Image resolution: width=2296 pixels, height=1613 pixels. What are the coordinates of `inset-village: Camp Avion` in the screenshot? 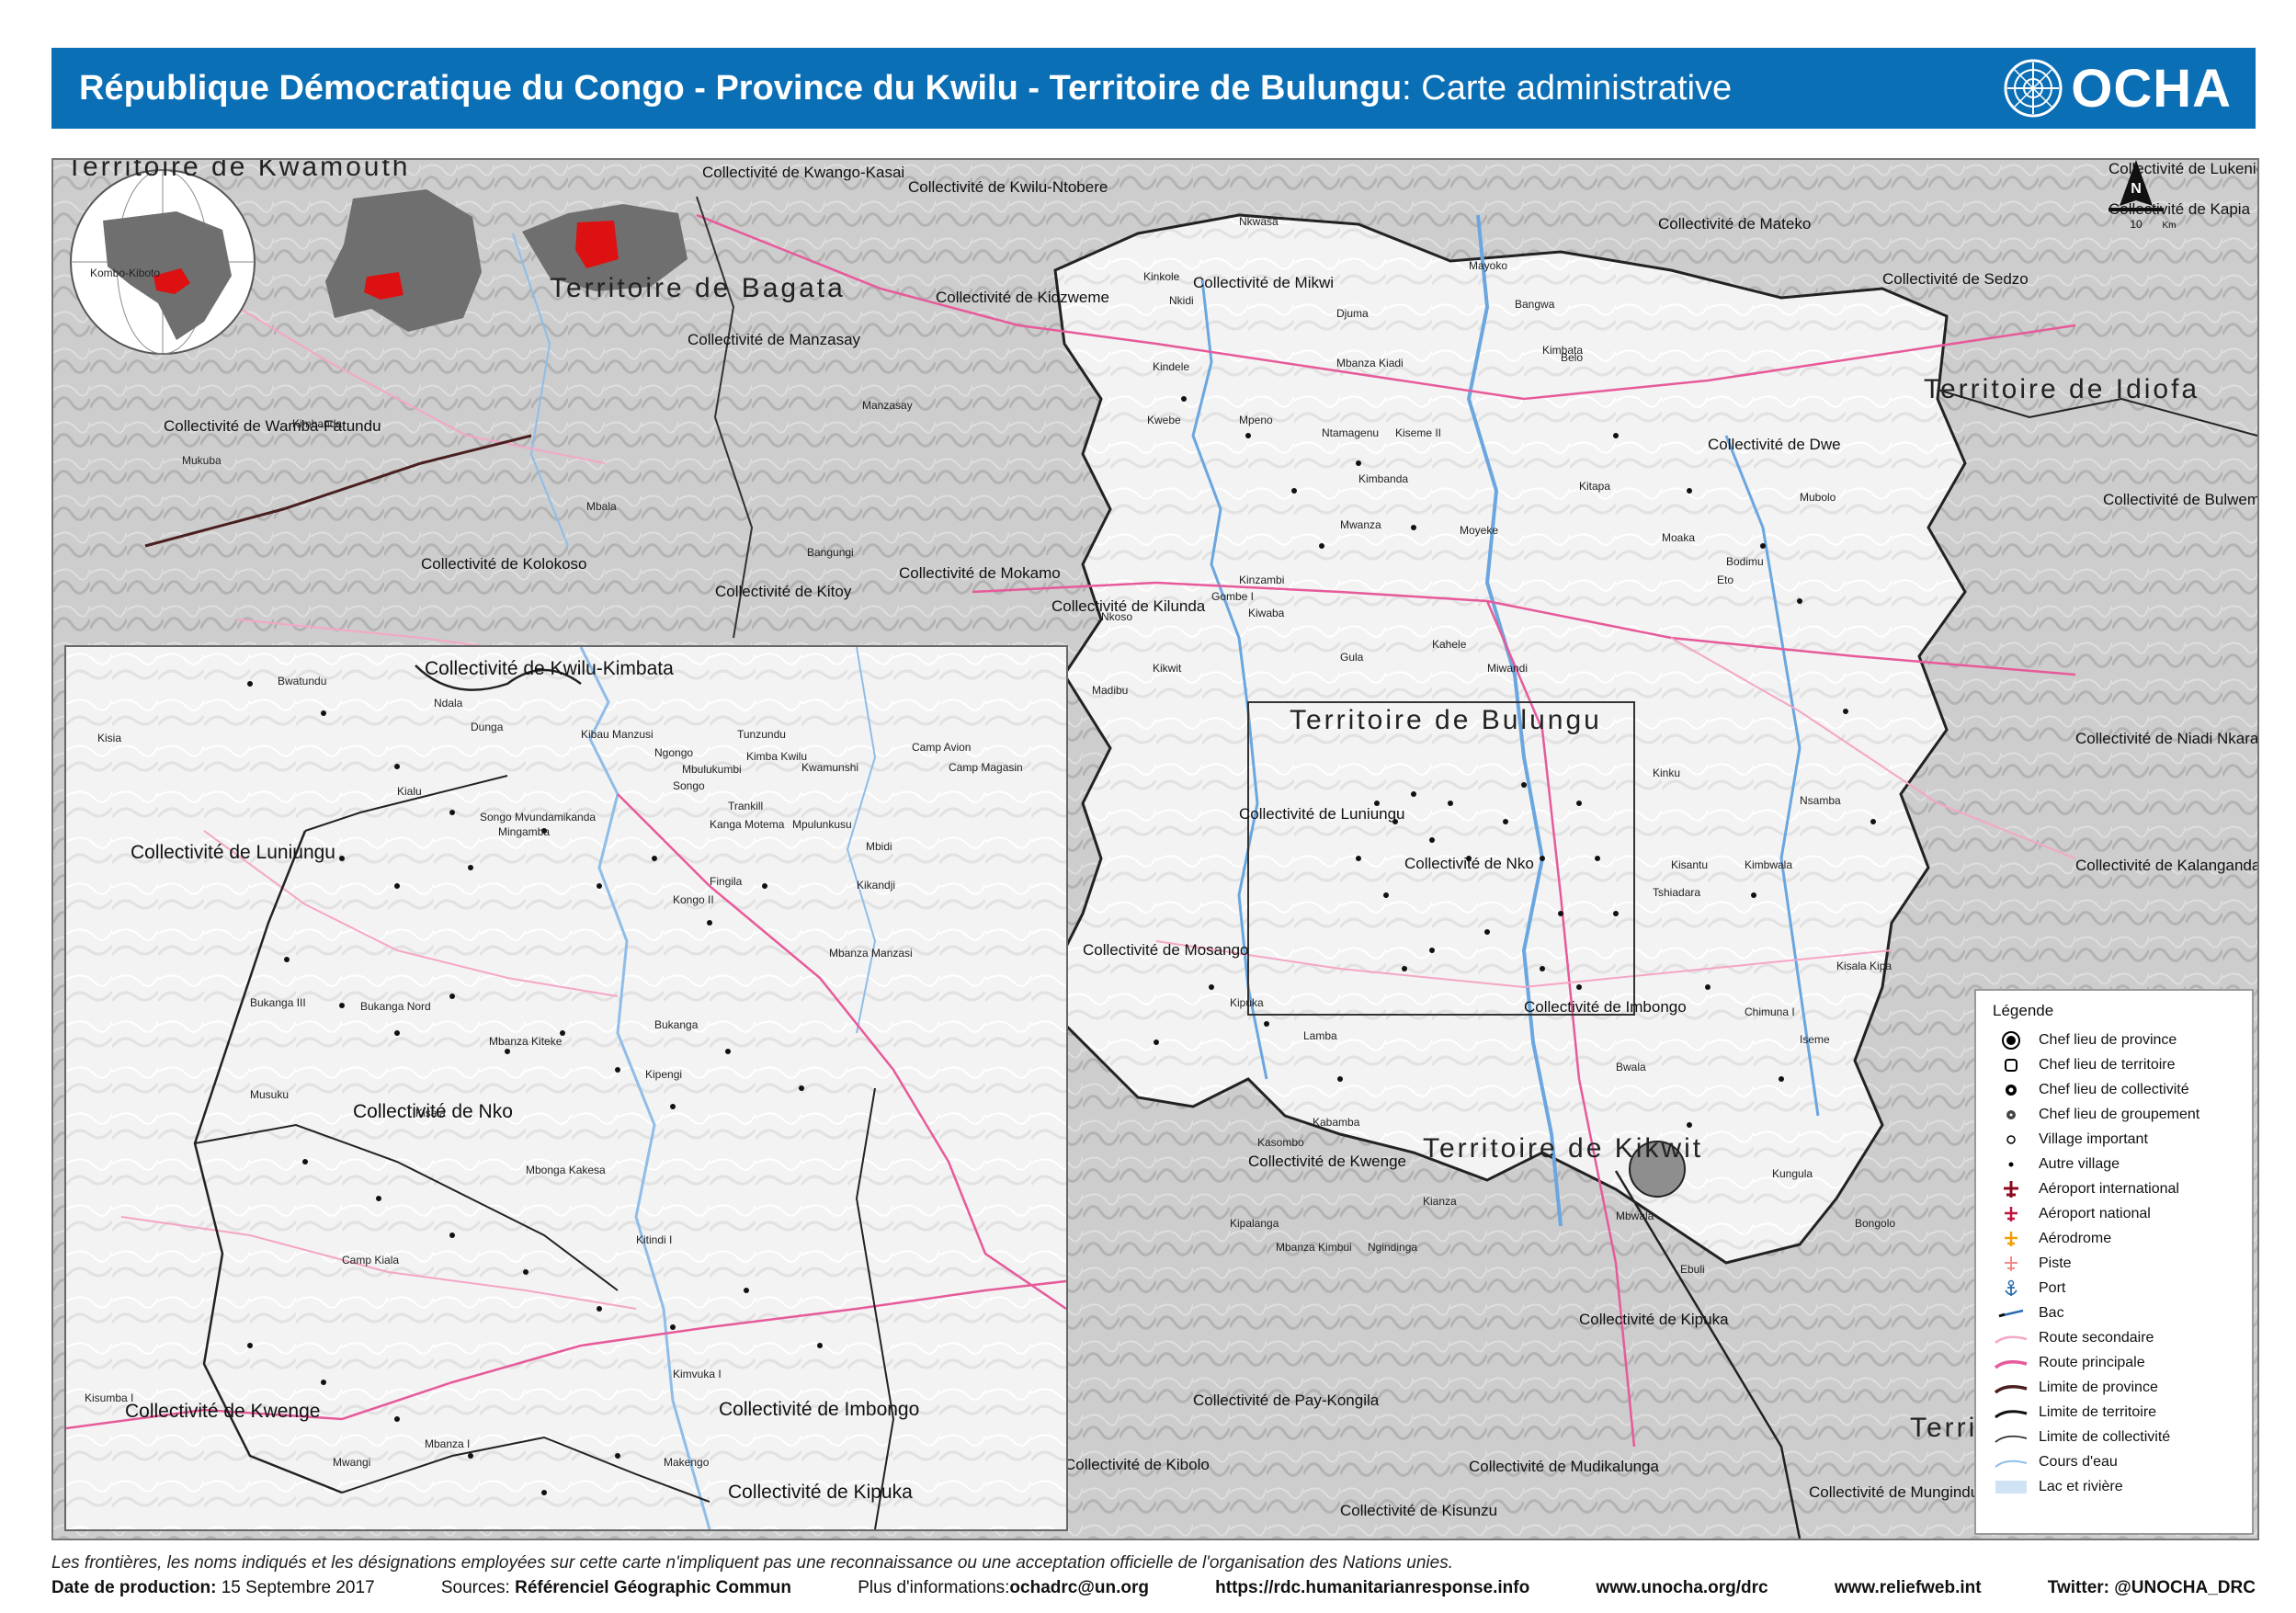 It's located at (942, 747).